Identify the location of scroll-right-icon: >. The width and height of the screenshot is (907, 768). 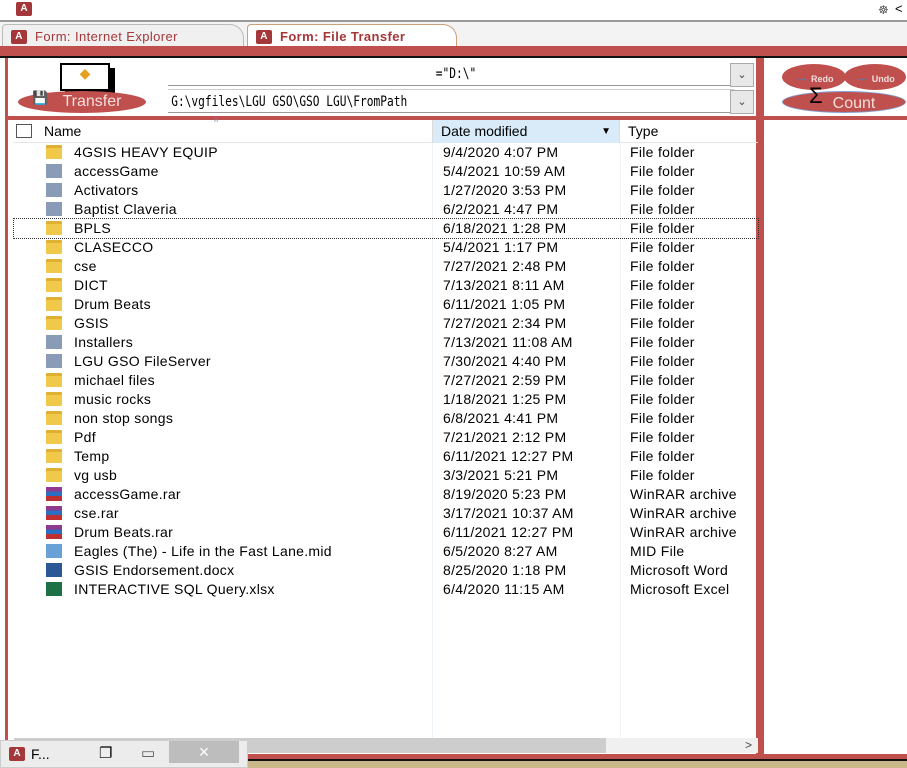
(748, 745).